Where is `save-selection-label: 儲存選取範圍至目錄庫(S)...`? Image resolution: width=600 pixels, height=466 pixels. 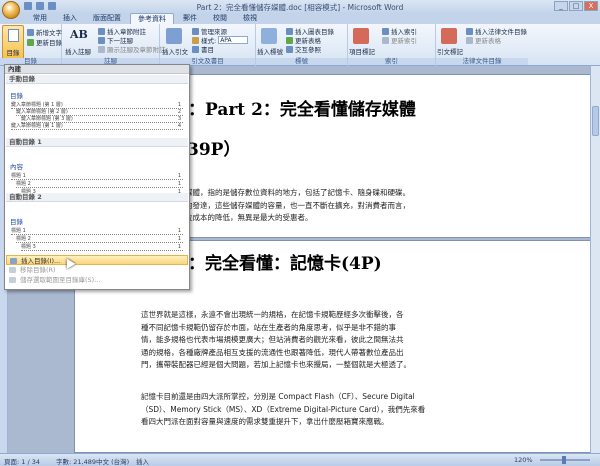 save-selection-label: 儲存選取範圍至目錄庫(S)... is located at coordinates (60, 280).